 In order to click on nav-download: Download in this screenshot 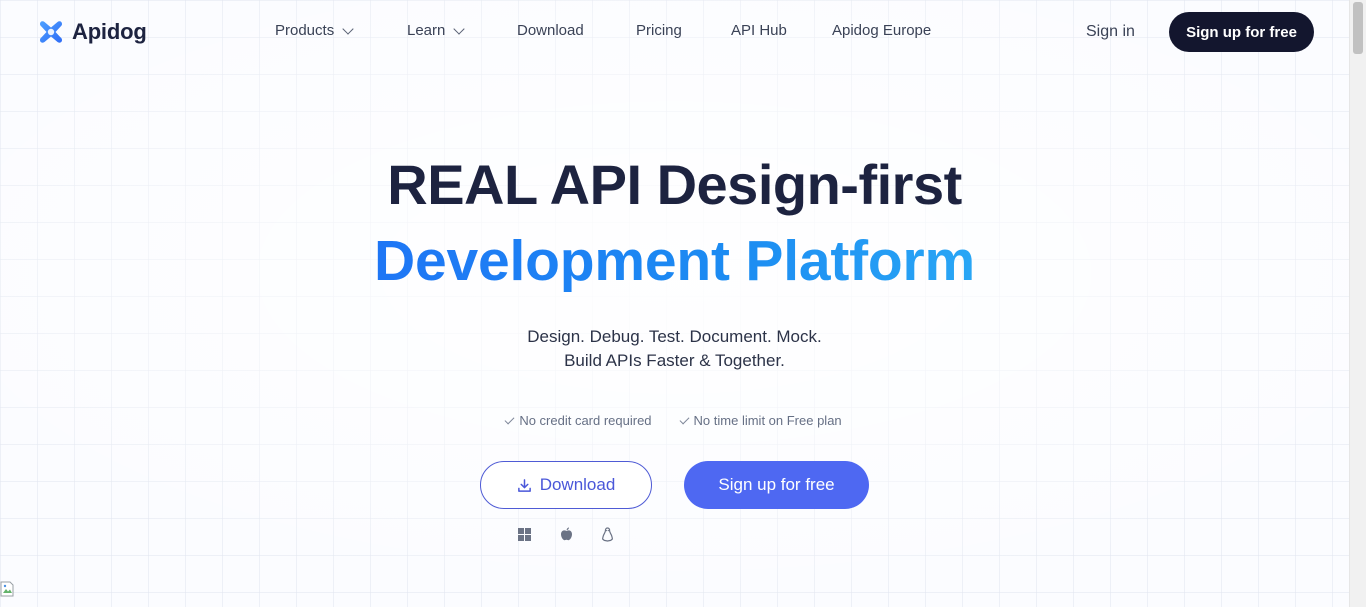, I will do `click(550, 30)`.